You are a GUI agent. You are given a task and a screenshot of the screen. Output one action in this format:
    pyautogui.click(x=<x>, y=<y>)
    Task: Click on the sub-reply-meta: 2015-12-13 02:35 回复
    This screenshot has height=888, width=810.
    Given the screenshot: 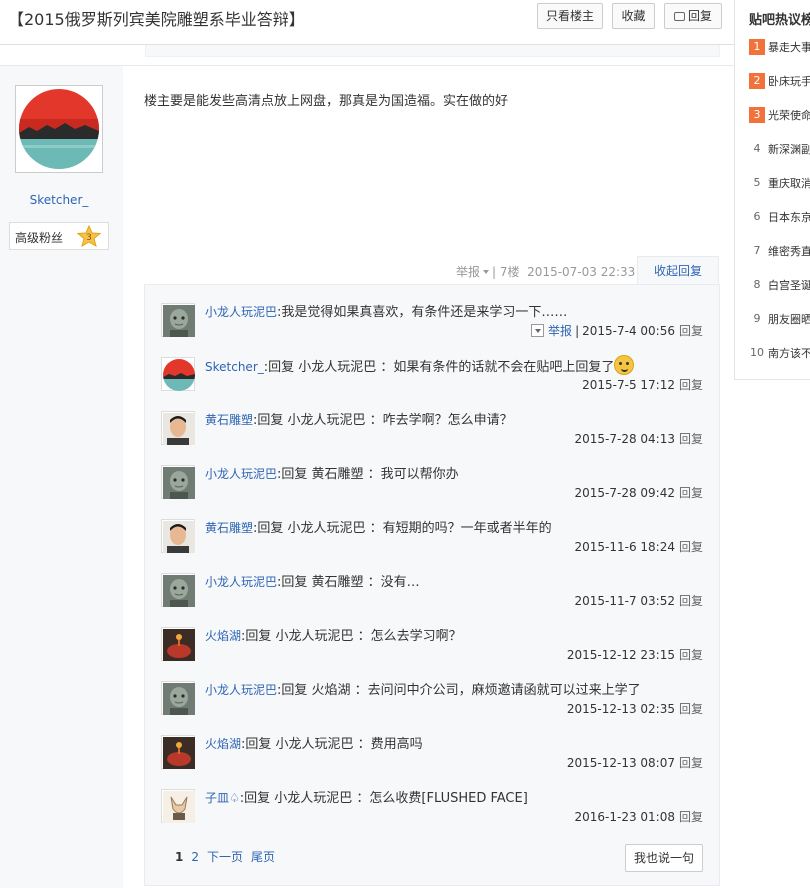 What is the action you would take?
    pyautogui.click(x=635, y=708)
    